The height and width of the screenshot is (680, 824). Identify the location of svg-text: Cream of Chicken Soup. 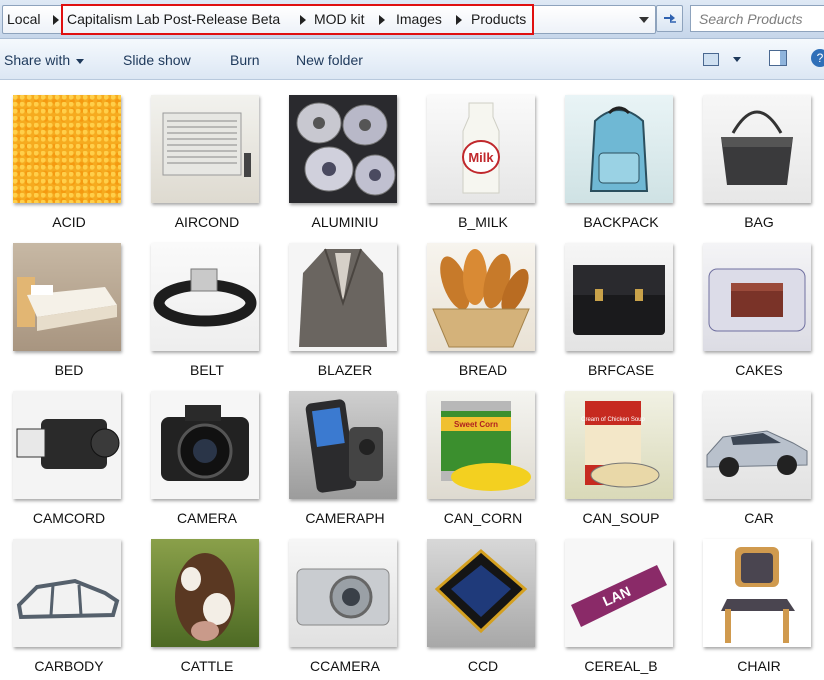
(613, 420).